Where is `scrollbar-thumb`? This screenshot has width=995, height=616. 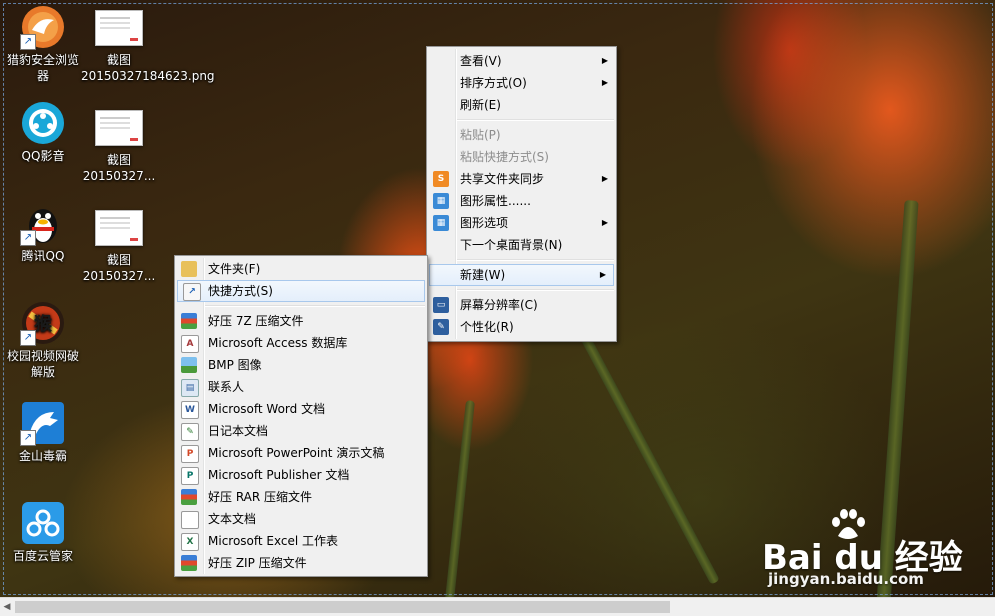
scrollbar-thumb is located at coordinates (342, 607).